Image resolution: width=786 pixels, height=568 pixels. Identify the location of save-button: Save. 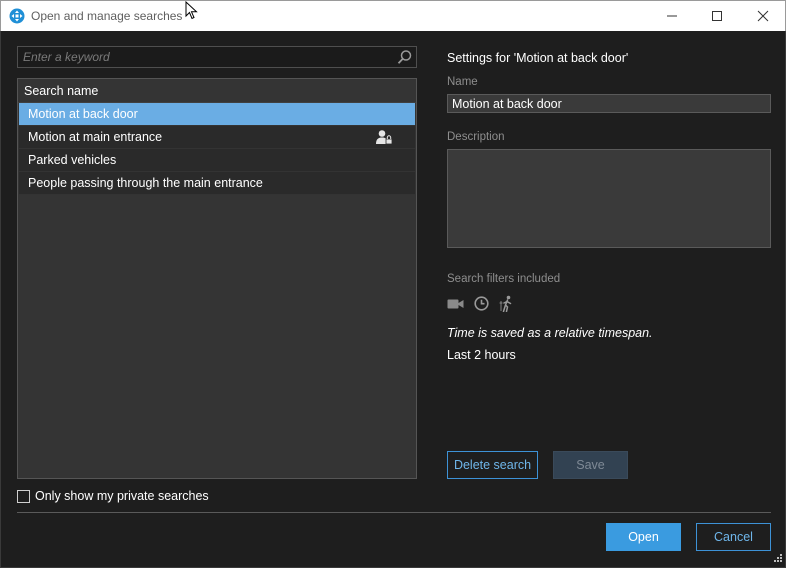
(590, 465).